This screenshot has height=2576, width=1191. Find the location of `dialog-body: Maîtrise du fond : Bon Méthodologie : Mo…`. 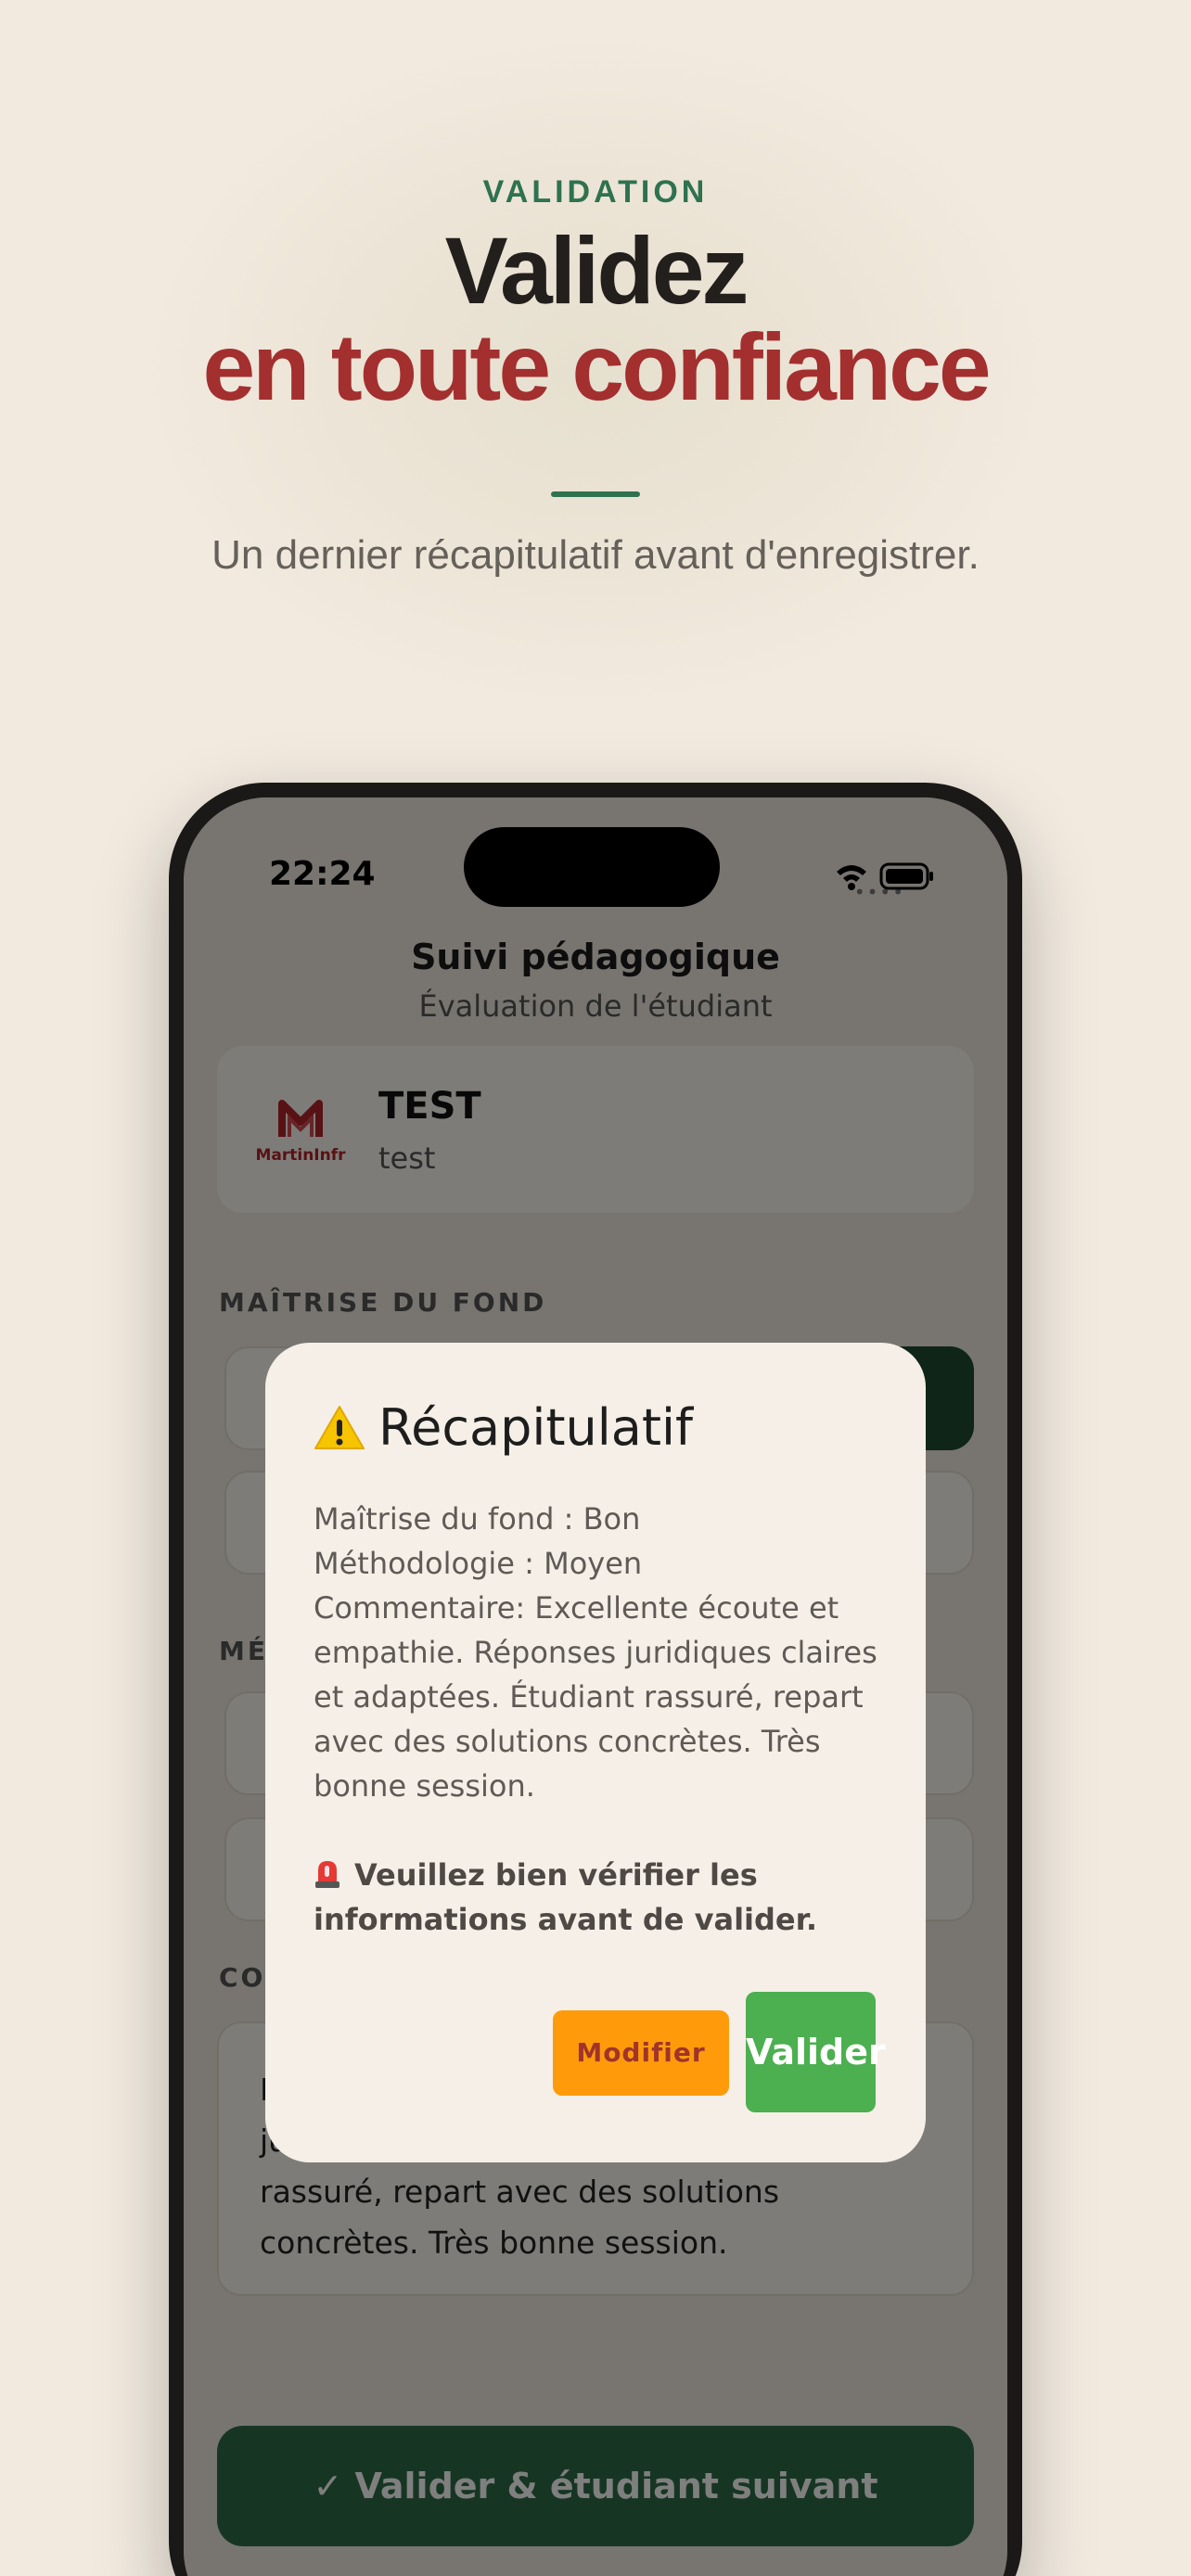

dialog-body: Maîtrise du fond : Bon Méthodologie : Mo… is located at coordinates (601, 1652).